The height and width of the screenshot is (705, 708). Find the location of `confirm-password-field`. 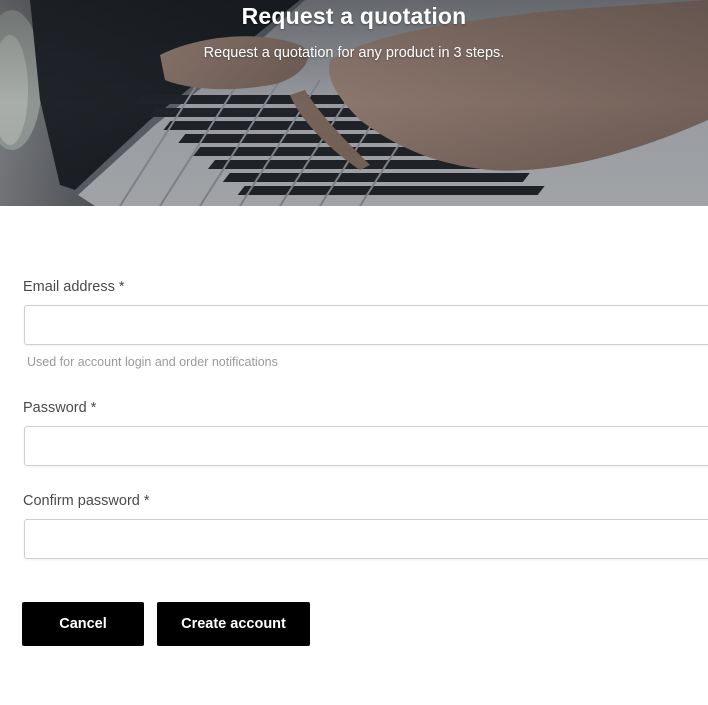

confirm-password-field is located at coordinates (366, 539).